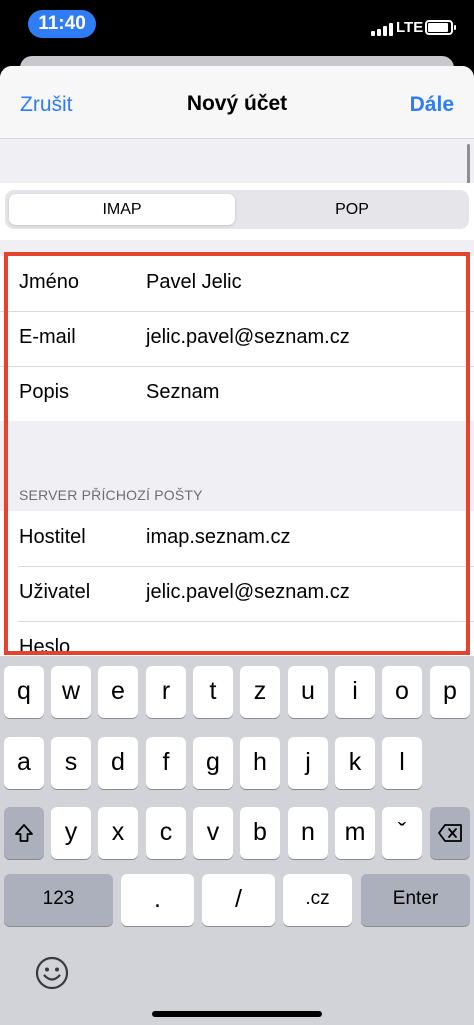 This screenshot has height=1025, width=474. I want to click on next-button: Dále, so click(432, 105).